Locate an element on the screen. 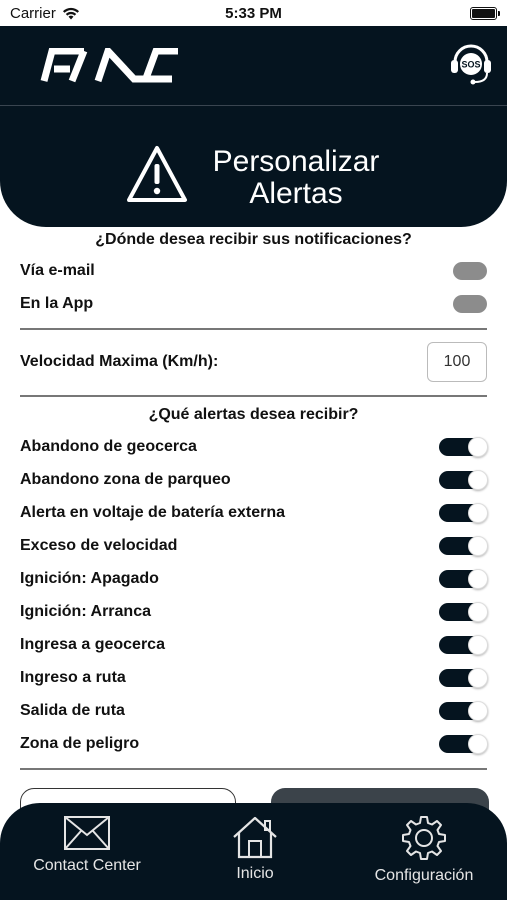  envelope-icon is located at coordinates (87, 833).